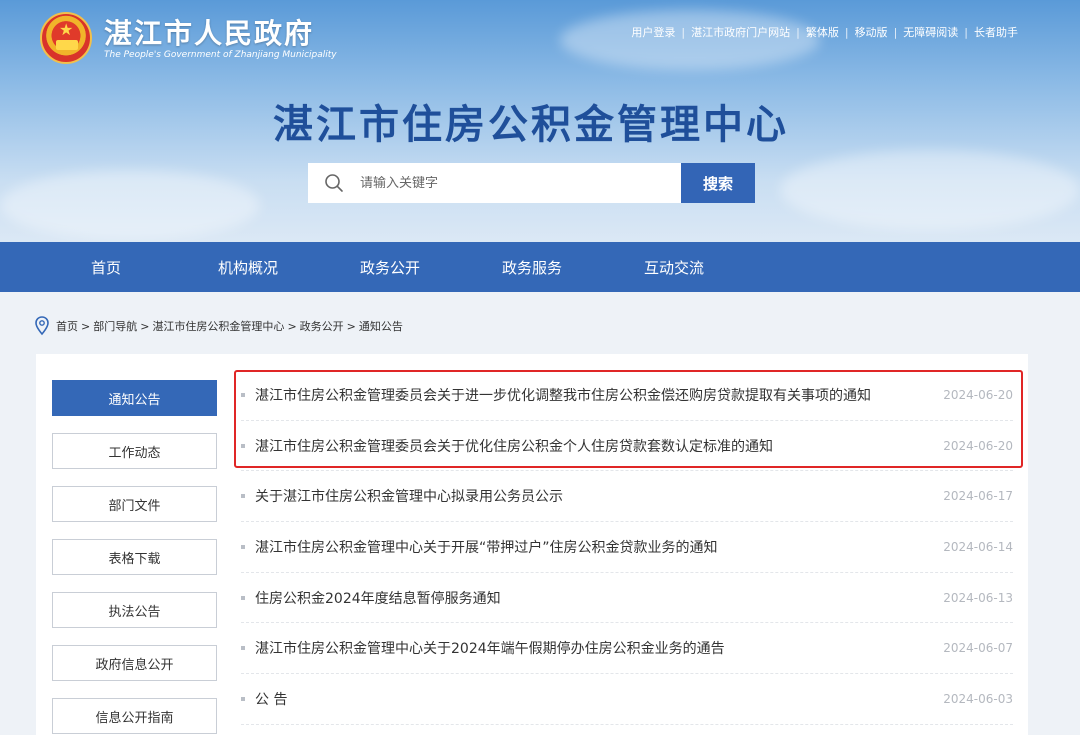 This screenshot has height=735, width=1080. Describe the element at coordinates (134, 610) in the screenshot. I see `sidebar-item-enforcement: 执法公告` at that location.